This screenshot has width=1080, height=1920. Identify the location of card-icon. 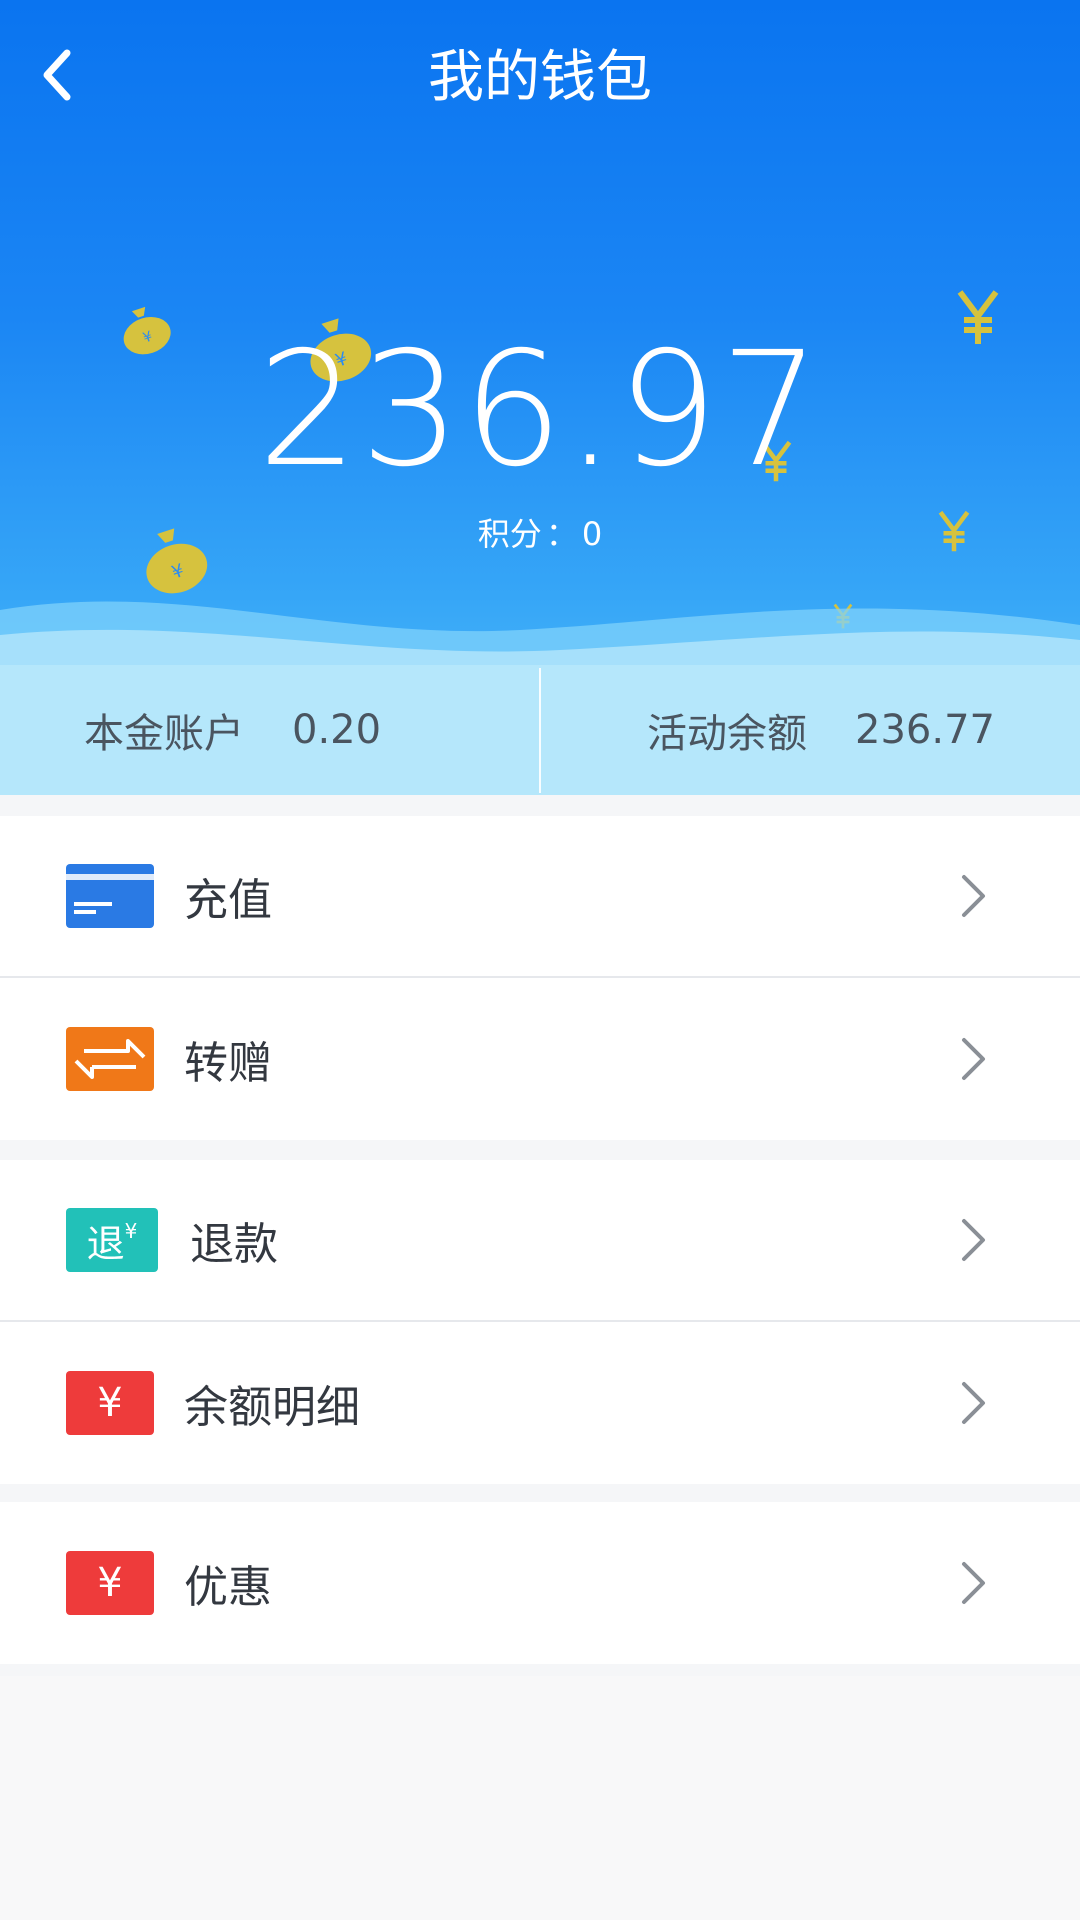
(110, 896).